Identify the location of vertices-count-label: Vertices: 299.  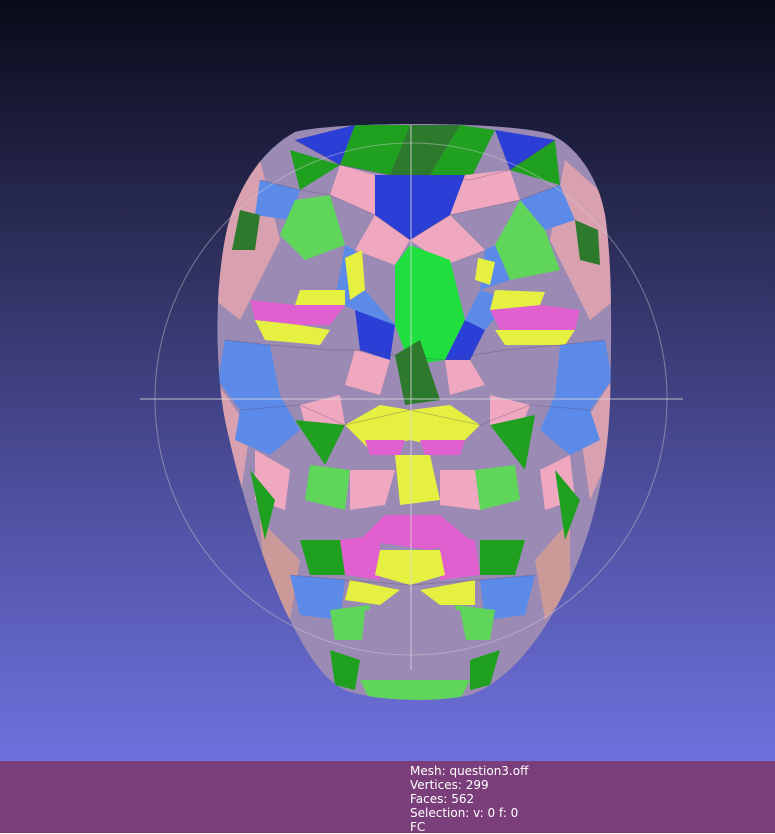
(449, 785).